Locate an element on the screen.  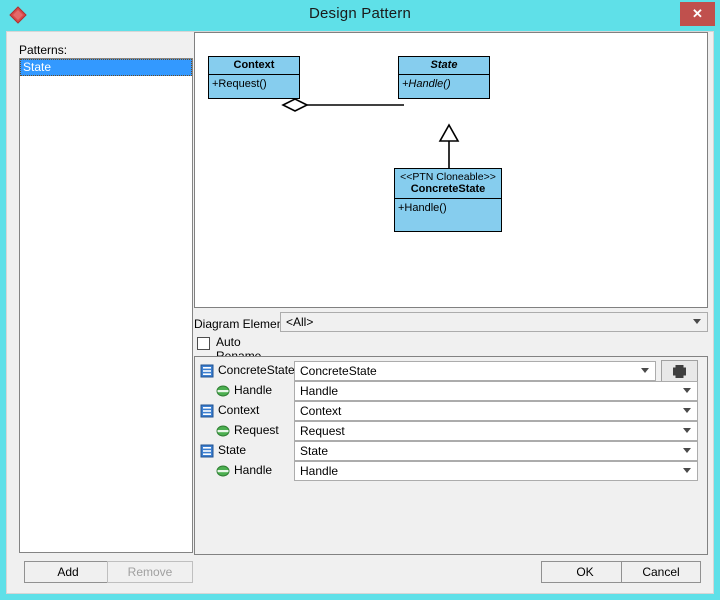
close-icon: ✕ is located at coordinates (697, 14).